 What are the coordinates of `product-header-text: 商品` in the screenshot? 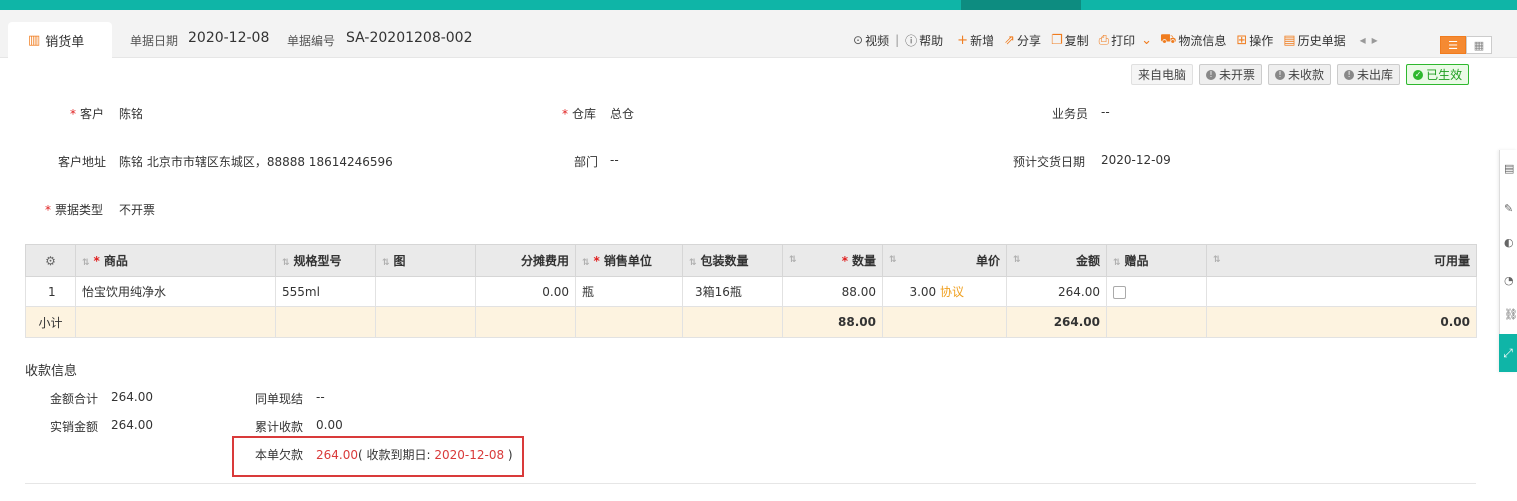 It's located at (115, 261).